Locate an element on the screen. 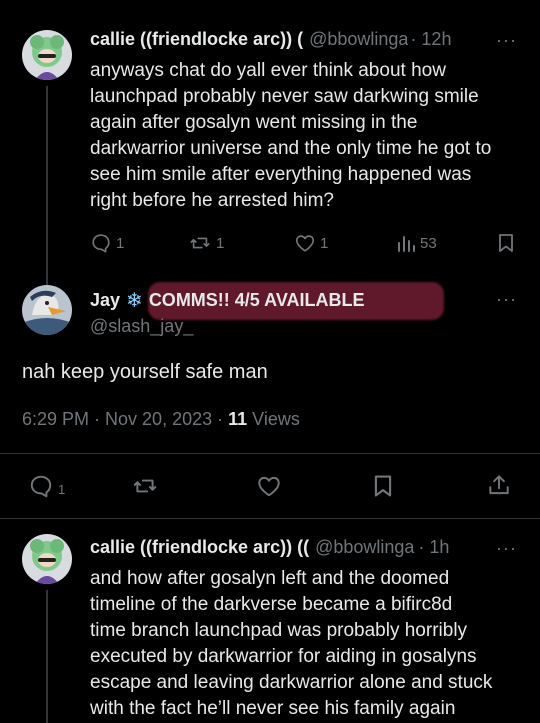  like-count: 1 is located at coordinates (324, 243).